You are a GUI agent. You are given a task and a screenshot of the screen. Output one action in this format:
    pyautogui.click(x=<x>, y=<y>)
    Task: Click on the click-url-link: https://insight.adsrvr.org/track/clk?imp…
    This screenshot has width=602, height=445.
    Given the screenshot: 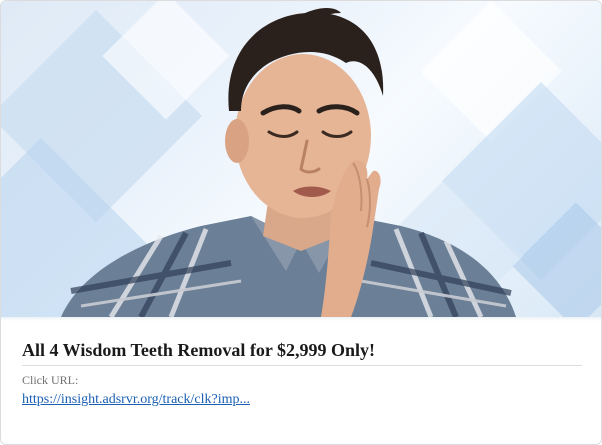 What is the action you would take?
    pyautogui.click(x=136, y=400)
    